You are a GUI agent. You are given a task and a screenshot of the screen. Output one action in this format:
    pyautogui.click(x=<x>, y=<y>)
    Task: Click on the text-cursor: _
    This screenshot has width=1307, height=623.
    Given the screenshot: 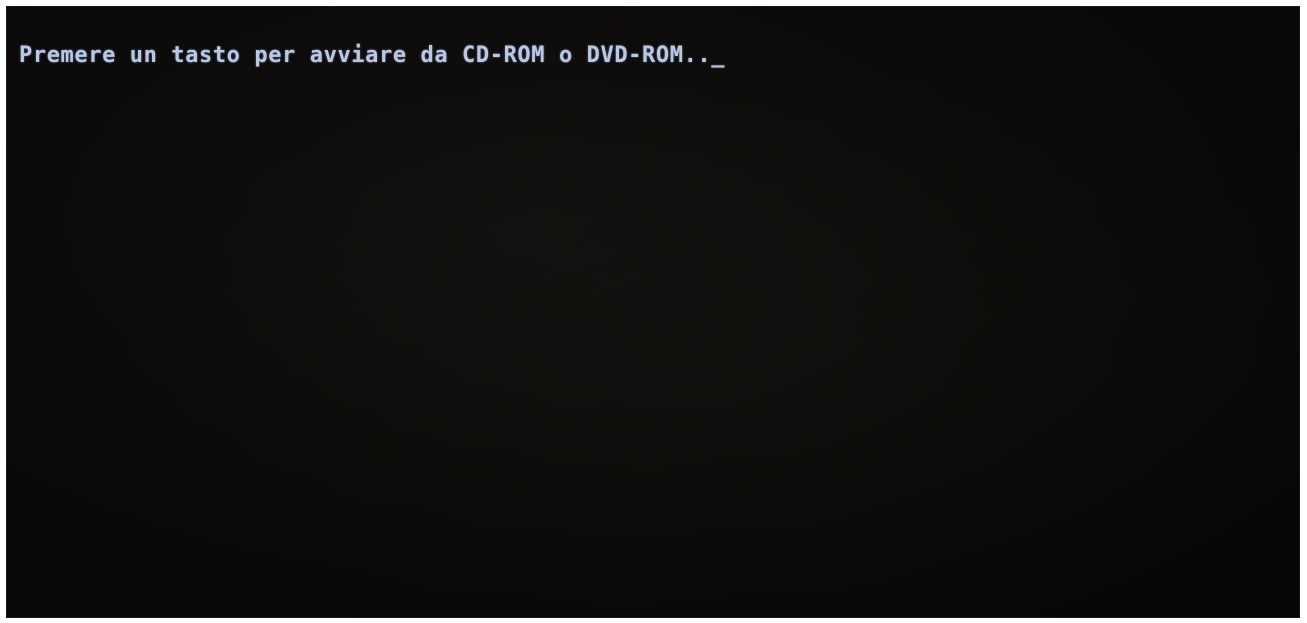 What is the action you would take?
    pyautogui.click(x=718, y=55)
    